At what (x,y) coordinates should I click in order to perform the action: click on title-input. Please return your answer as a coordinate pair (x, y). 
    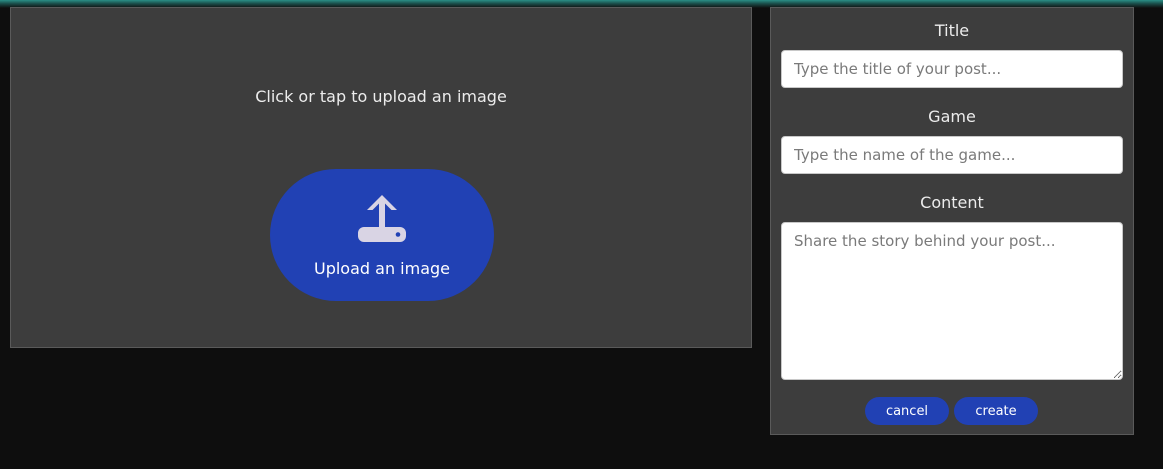
    Looking at the image, I should click on (952, 69).